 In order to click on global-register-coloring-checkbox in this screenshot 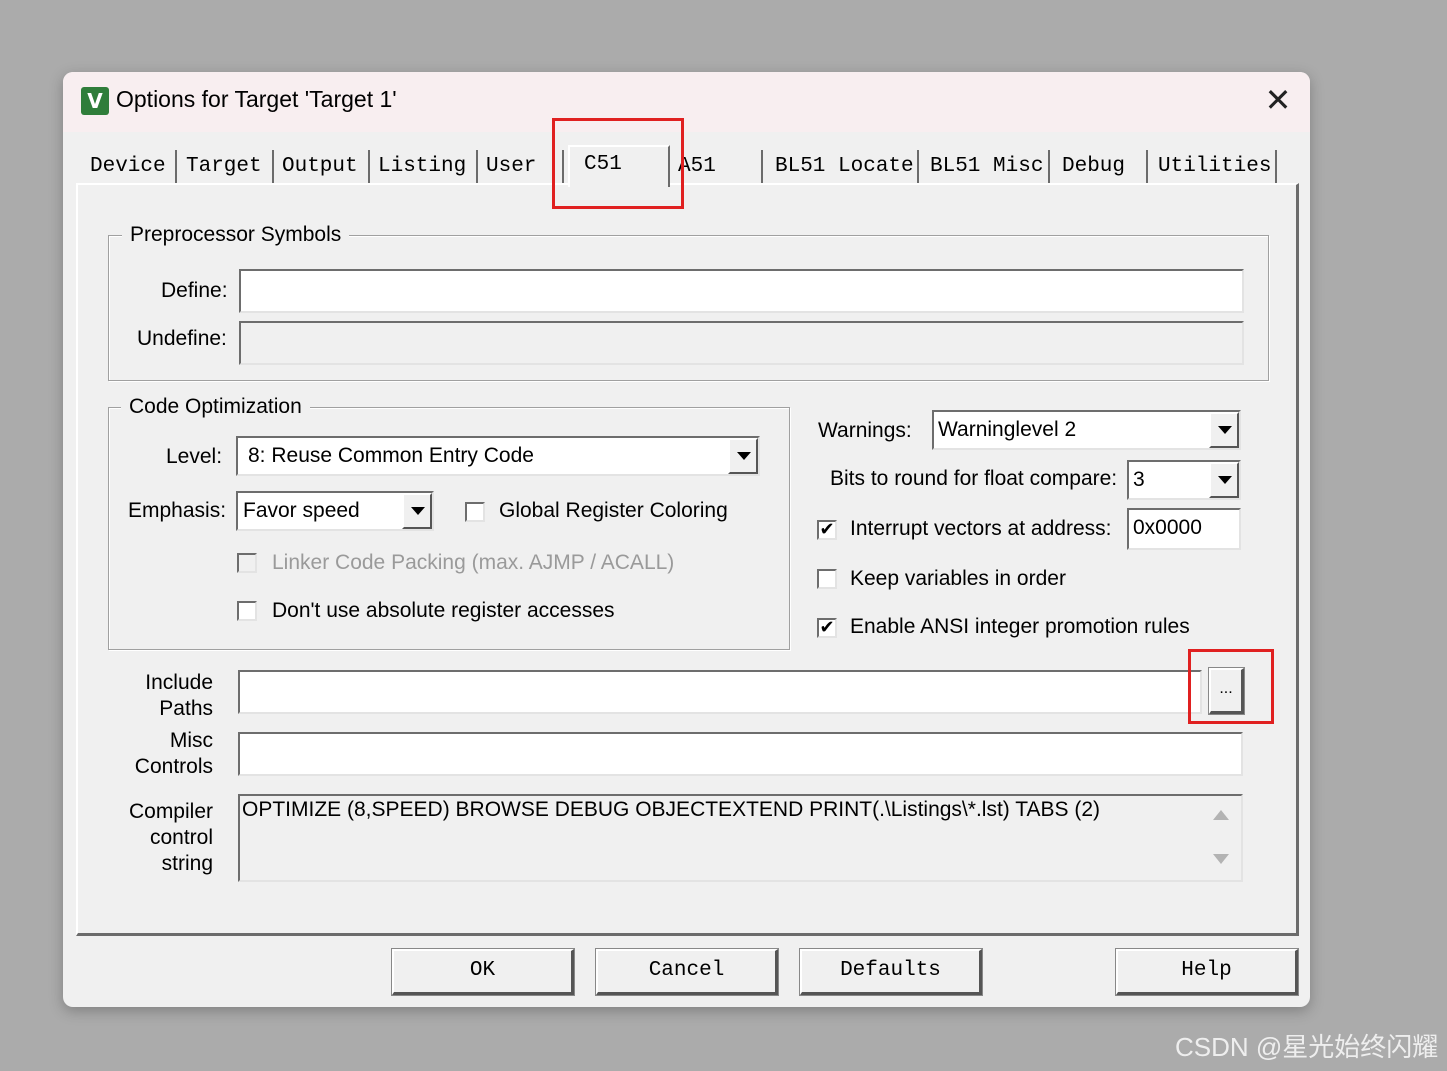, I will do `click(475, 512)`.